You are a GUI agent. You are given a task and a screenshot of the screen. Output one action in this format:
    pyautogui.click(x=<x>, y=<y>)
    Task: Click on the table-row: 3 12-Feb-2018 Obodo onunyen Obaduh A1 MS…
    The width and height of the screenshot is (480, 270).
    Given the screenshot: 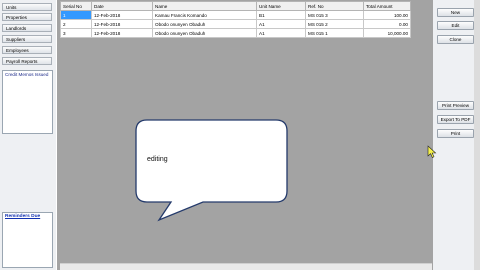 What is the action you would take?
    pyautogui.click(x=235, y=33)
    